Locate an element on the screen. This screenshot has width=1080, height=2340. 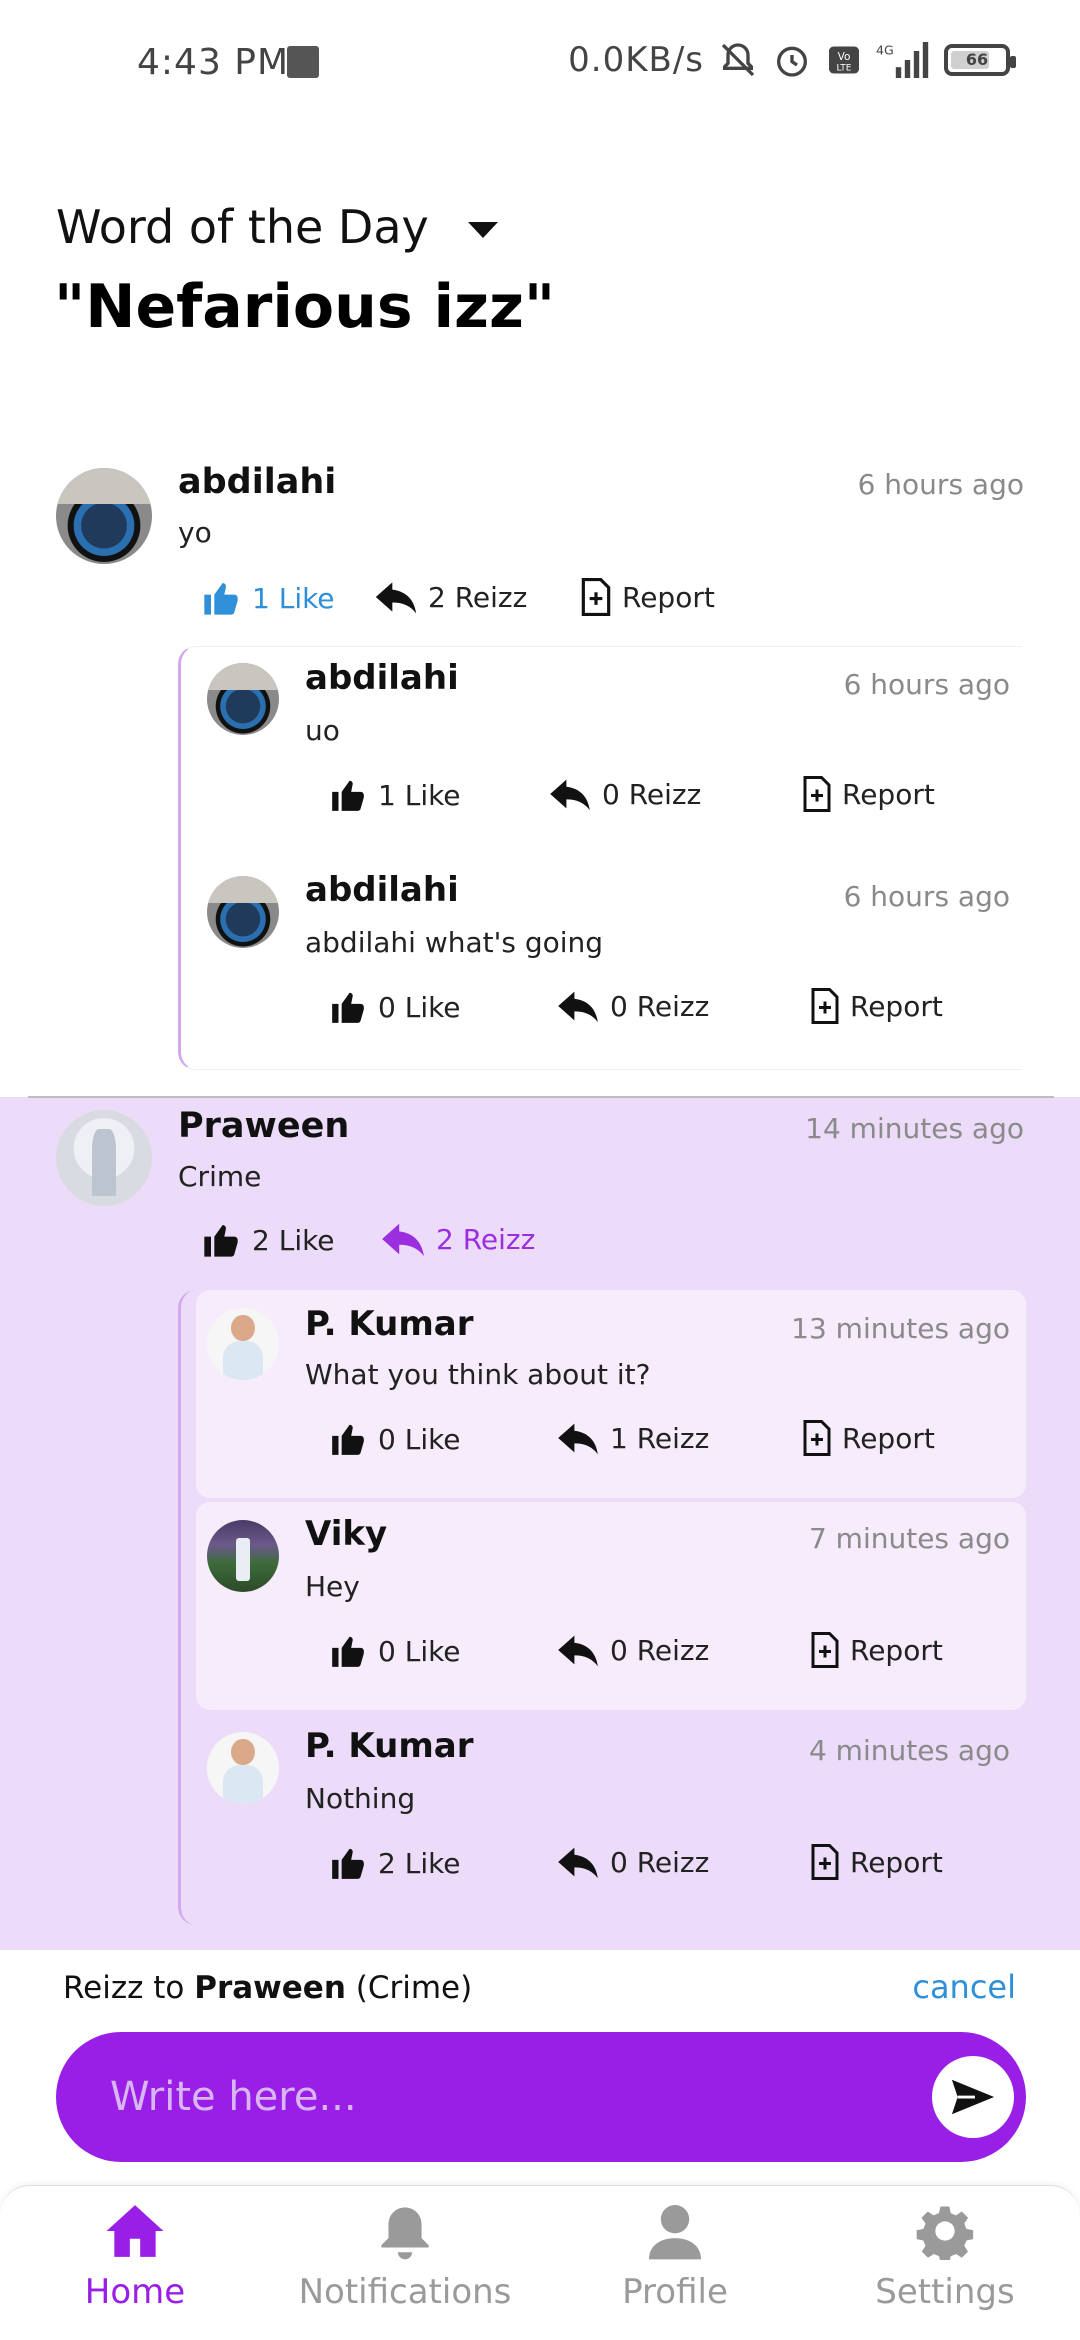
message-composer is located at coordinates (541, 2097).